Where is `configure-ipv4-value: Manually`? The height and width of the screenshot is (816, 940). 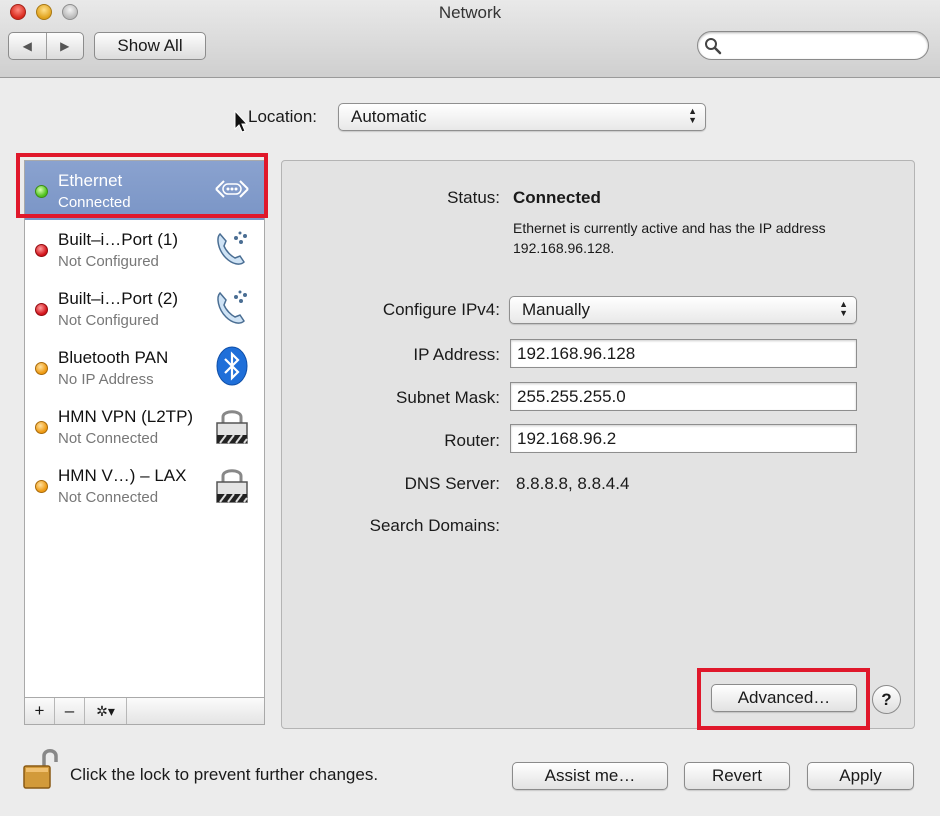
configure-ipv4-value: Manually is located at coordinates (556, 309).